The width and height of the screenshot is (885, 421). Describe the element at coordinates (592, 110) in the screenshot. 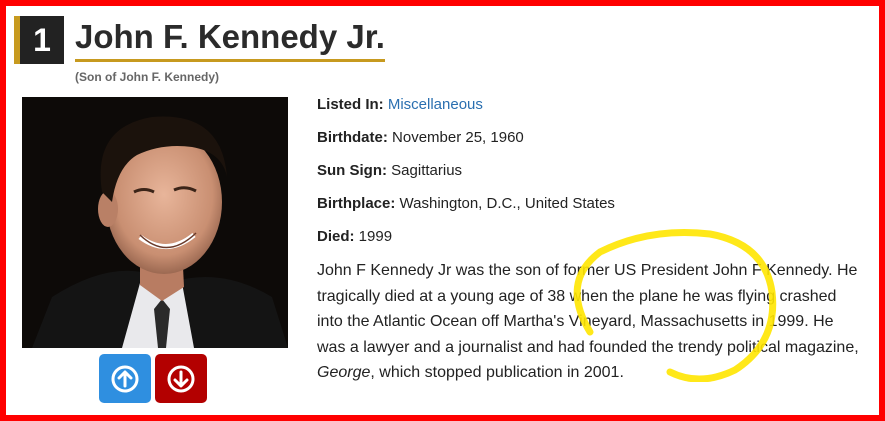

I see `listed-in-row: Listed In: Miscellaneous` at that location.